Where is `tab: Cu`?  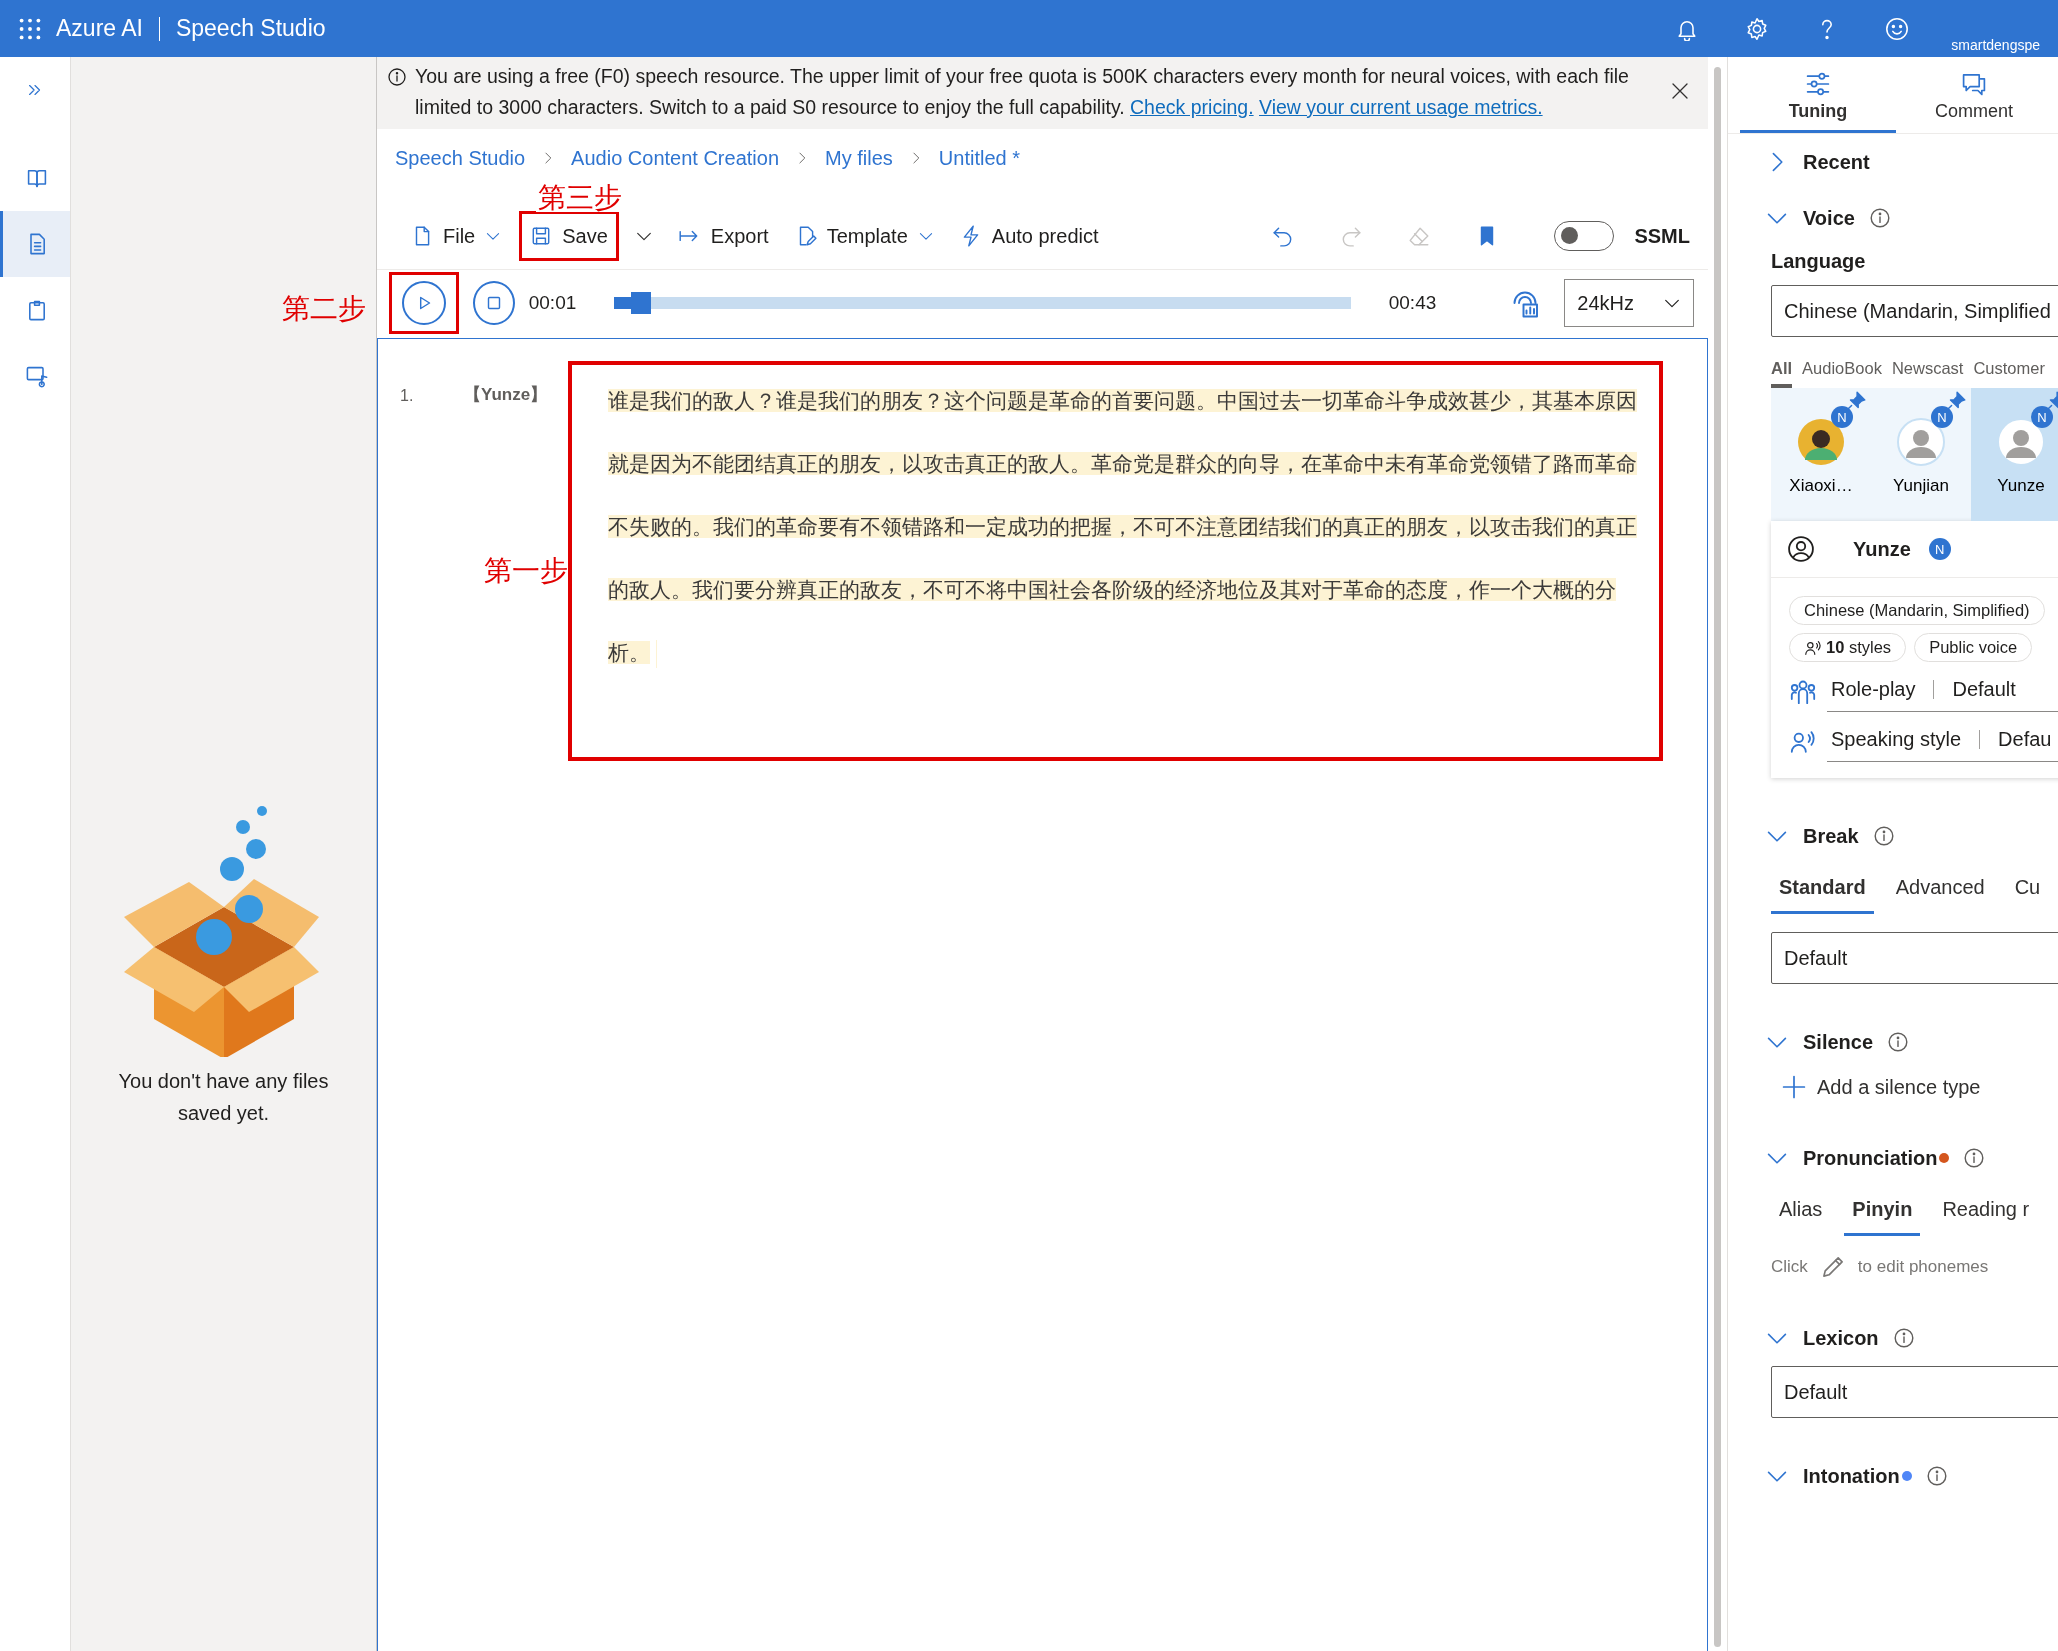 tab: Cu is located at coordinates (2027, 891).